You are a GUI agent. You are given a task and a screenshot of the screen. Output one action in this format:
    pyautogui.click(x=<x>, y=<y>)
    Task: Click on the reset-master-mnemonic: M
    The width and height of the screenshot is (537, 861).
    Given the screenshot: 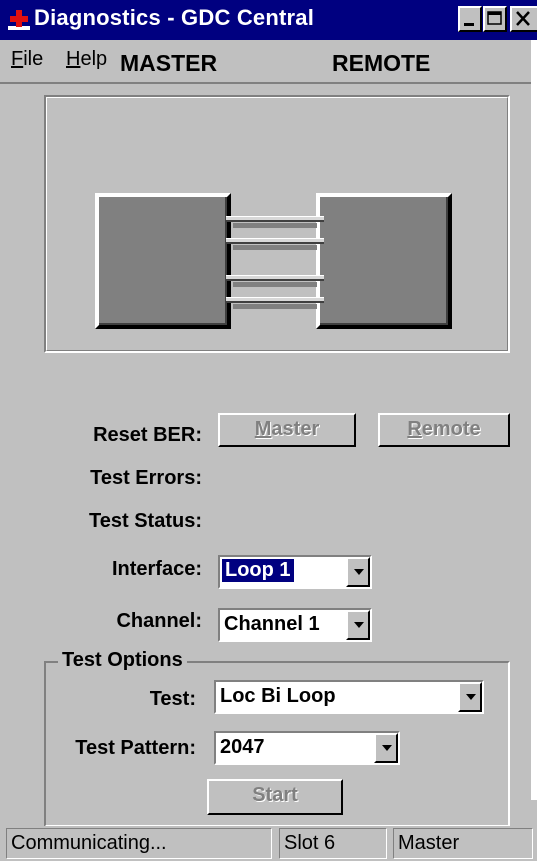 What is the action you would take?
    pyautogui.click(x=263, y=429)
    